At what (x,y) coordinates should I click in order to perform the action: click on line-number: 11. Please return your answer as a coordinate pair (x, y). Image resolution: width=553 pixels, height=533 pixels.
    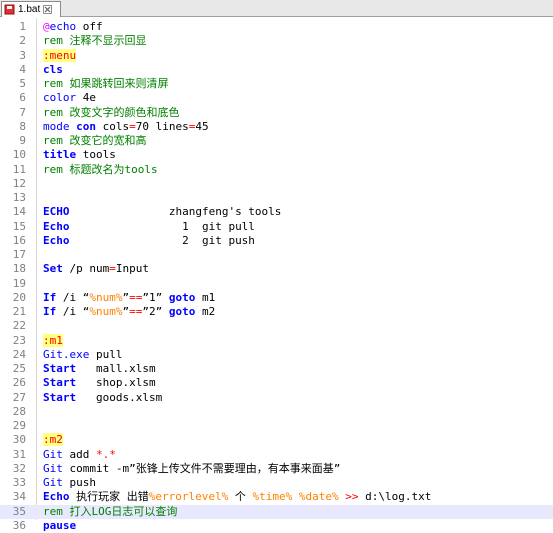
    Looking at the image, I should click on (19, 169).